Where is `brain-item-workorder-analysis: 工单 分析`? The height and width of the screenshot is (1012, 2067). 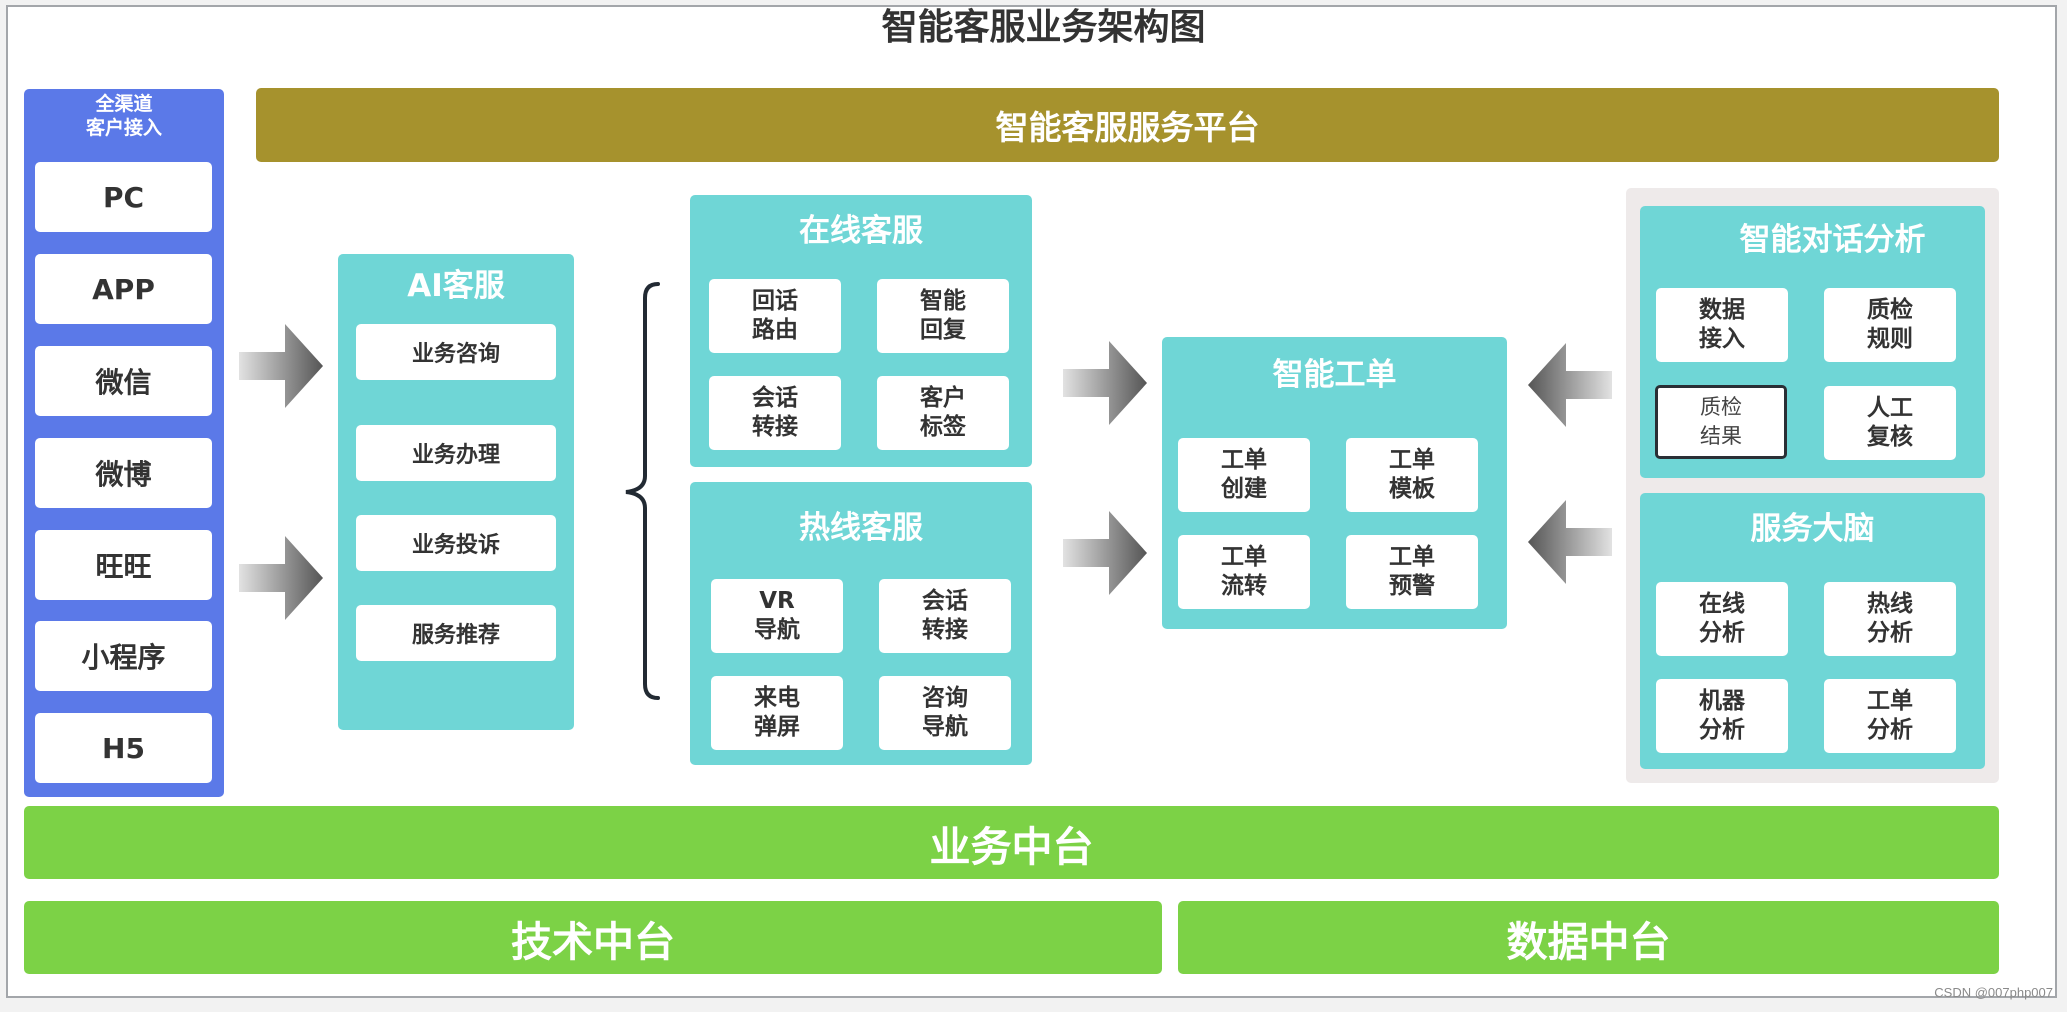 brain-item-workorder-analysis: 工单 分析 is located at coordinates (1890, 716).